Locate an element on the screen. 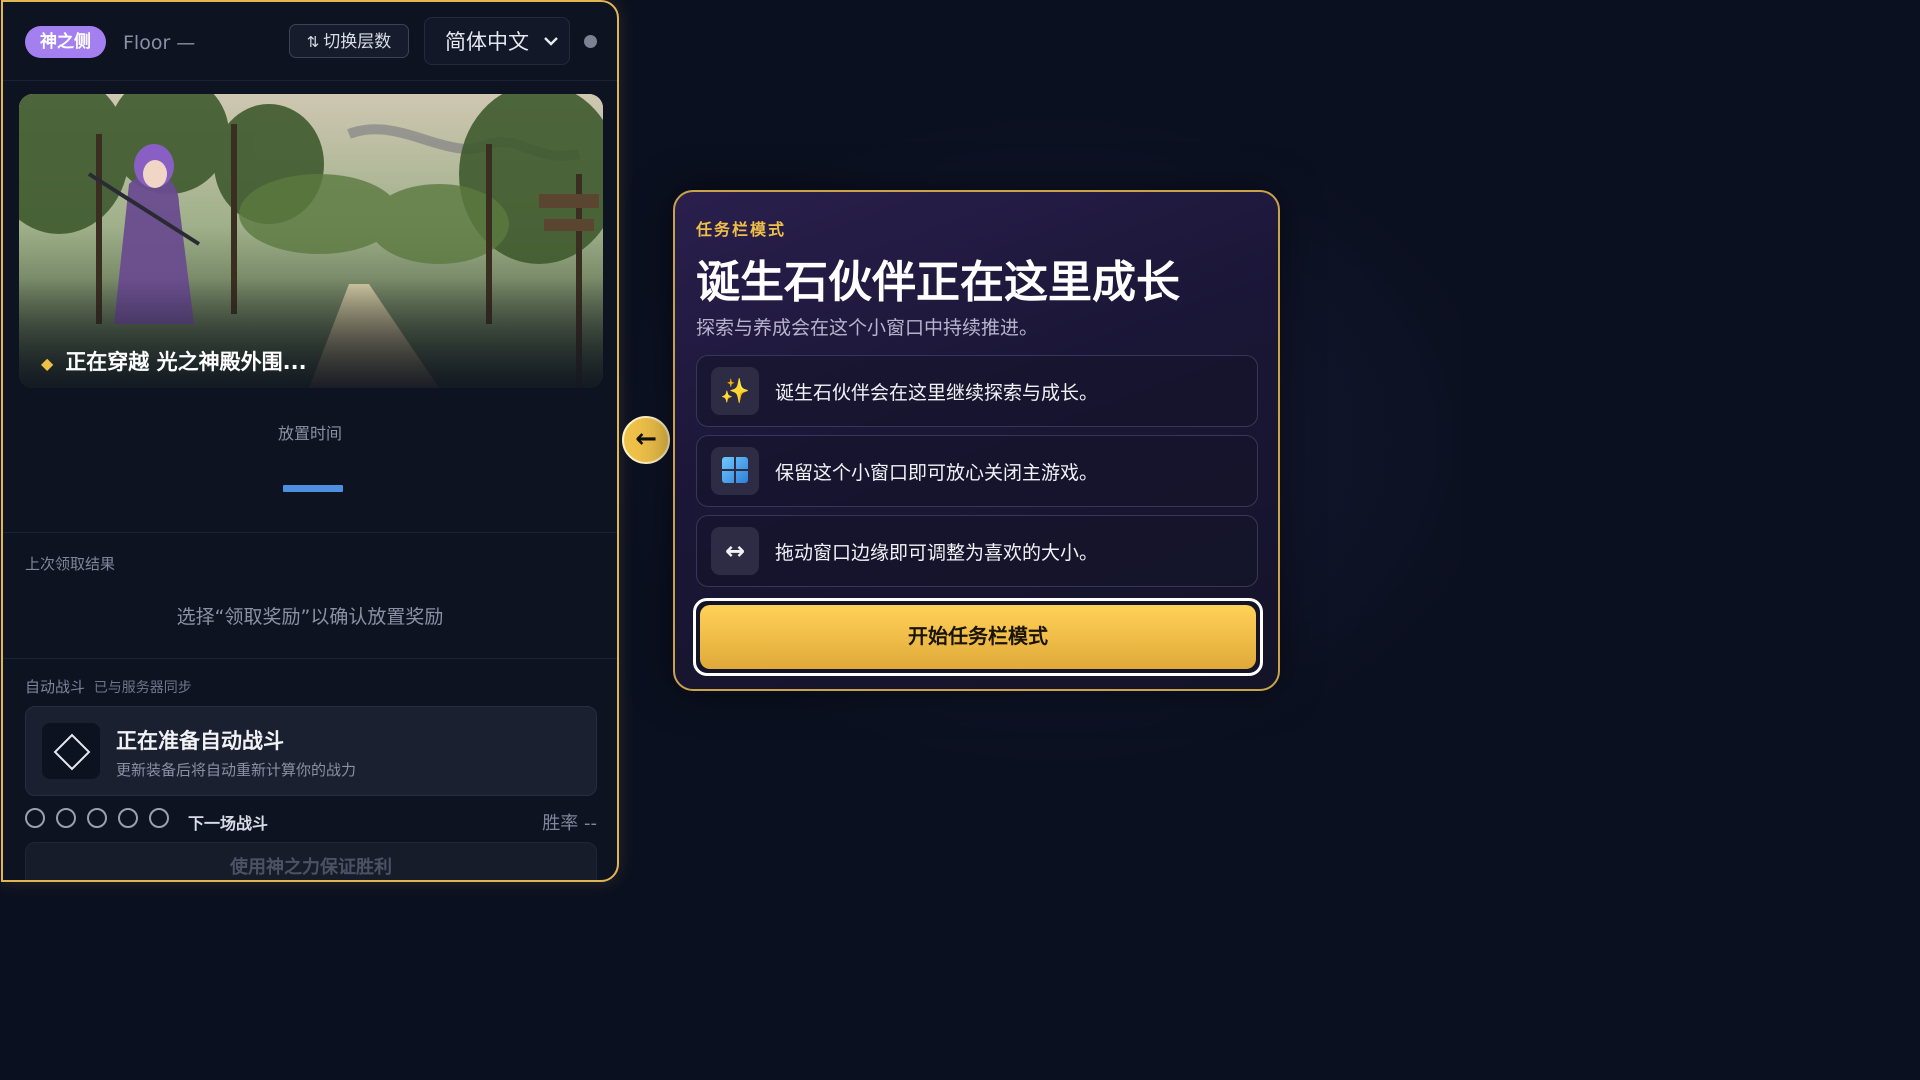 The height and width of the screenshot is (1080, 1920). feature-item: ↔ 拖动窗口边缘即可调整为喜欢的大小。 is located at coordinates (977, 551).